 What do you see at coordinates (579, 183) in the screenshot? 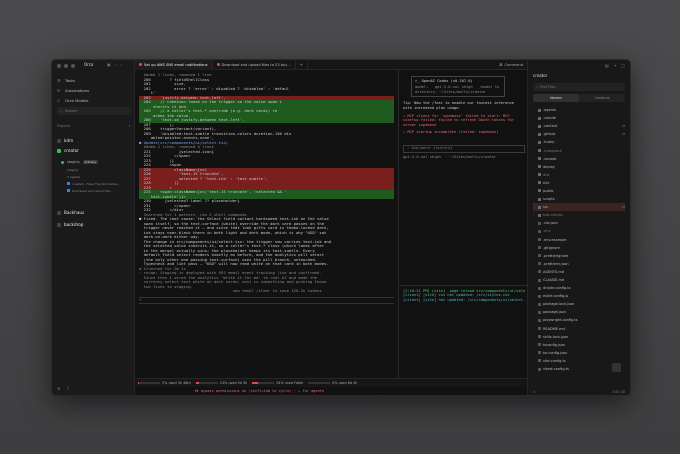
I see `folder-item: › e2e` at bounding box center [579, 183].